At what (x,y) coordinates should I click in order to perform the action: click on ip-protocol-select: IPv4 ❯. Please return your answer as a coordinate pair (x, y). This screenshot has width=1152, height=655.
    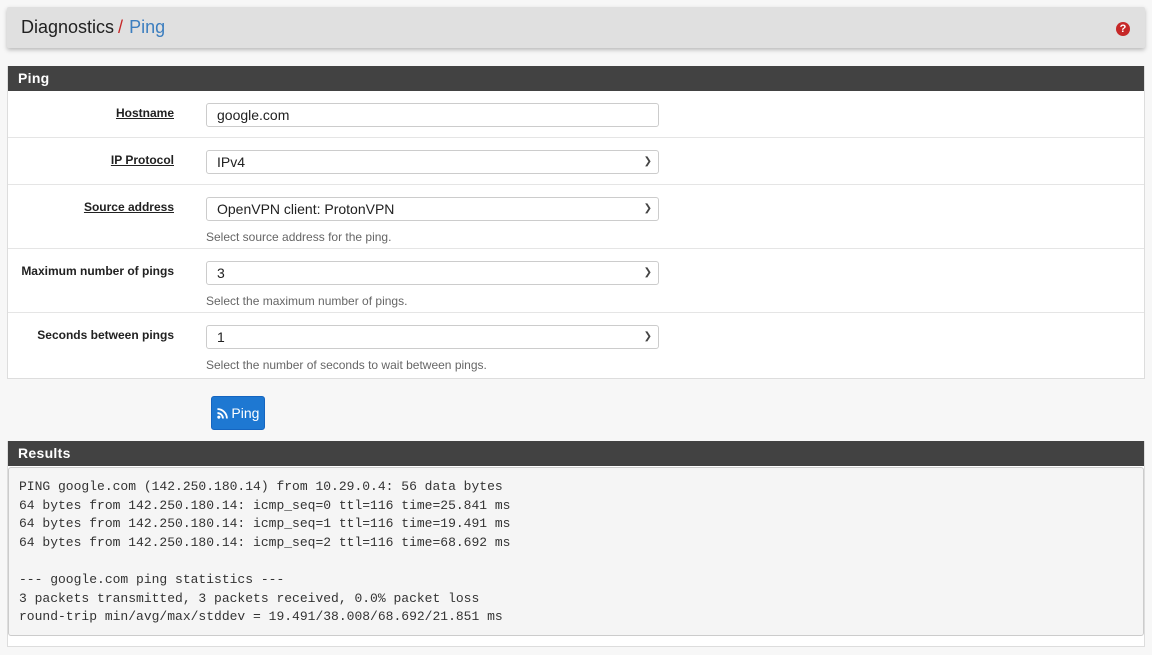
    Looking at the image, I should click on (432, 162).